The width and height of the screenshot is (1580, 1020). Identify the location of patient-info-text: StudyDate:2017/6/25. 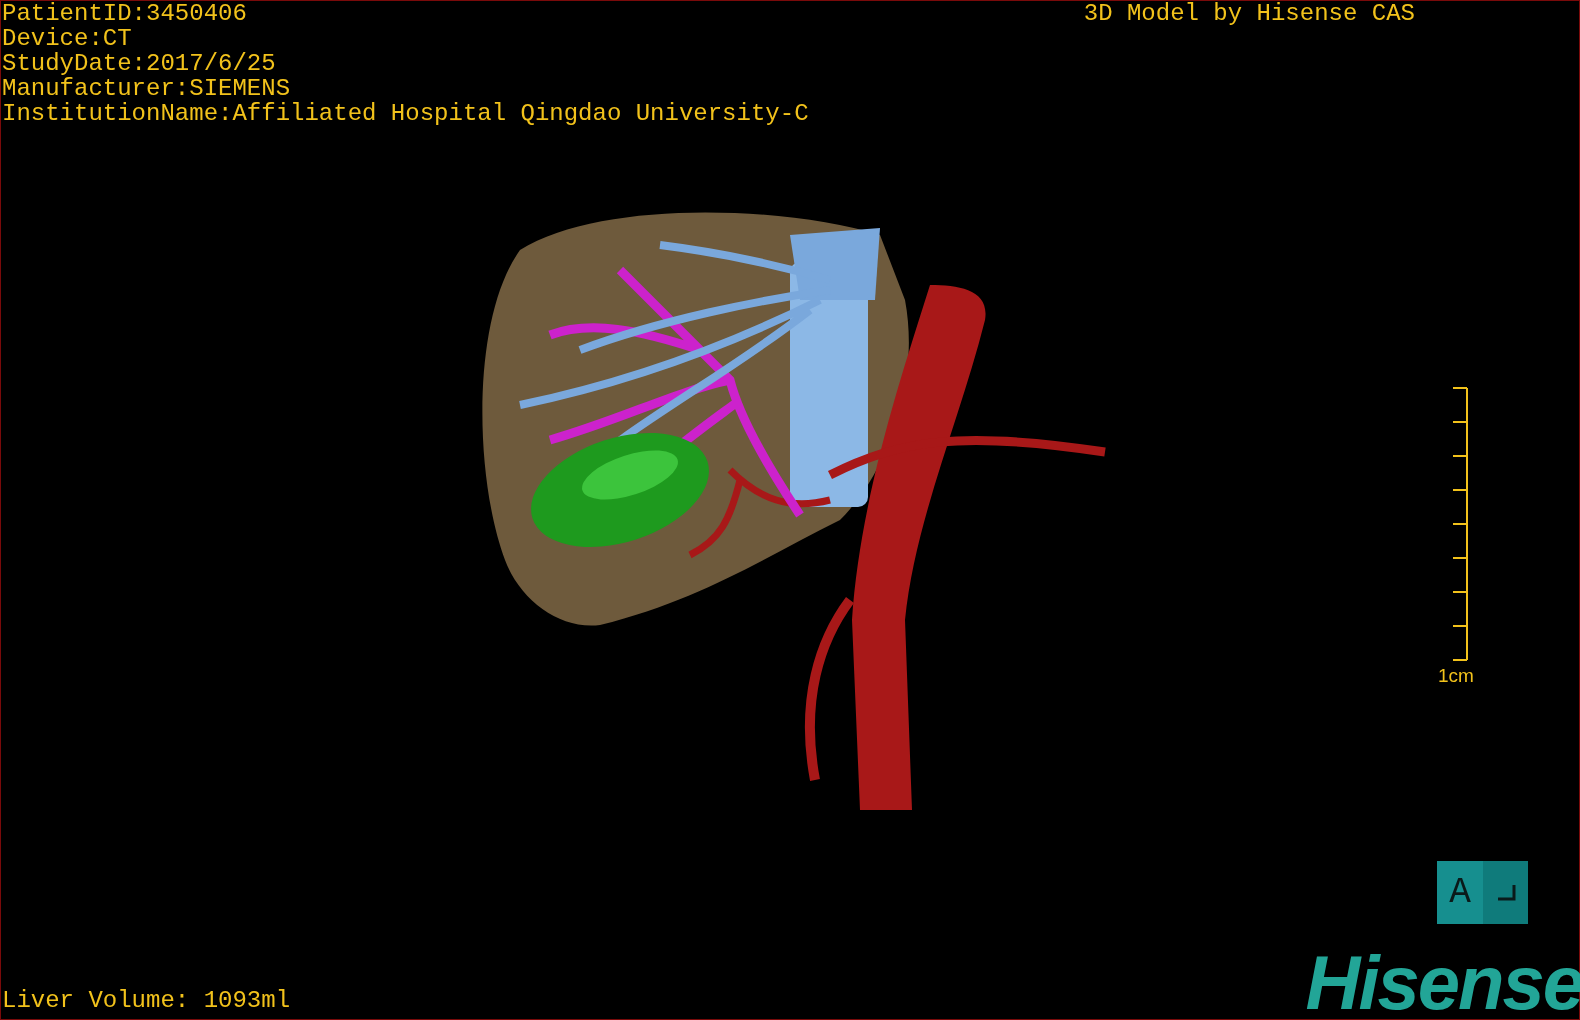
(139, 63).